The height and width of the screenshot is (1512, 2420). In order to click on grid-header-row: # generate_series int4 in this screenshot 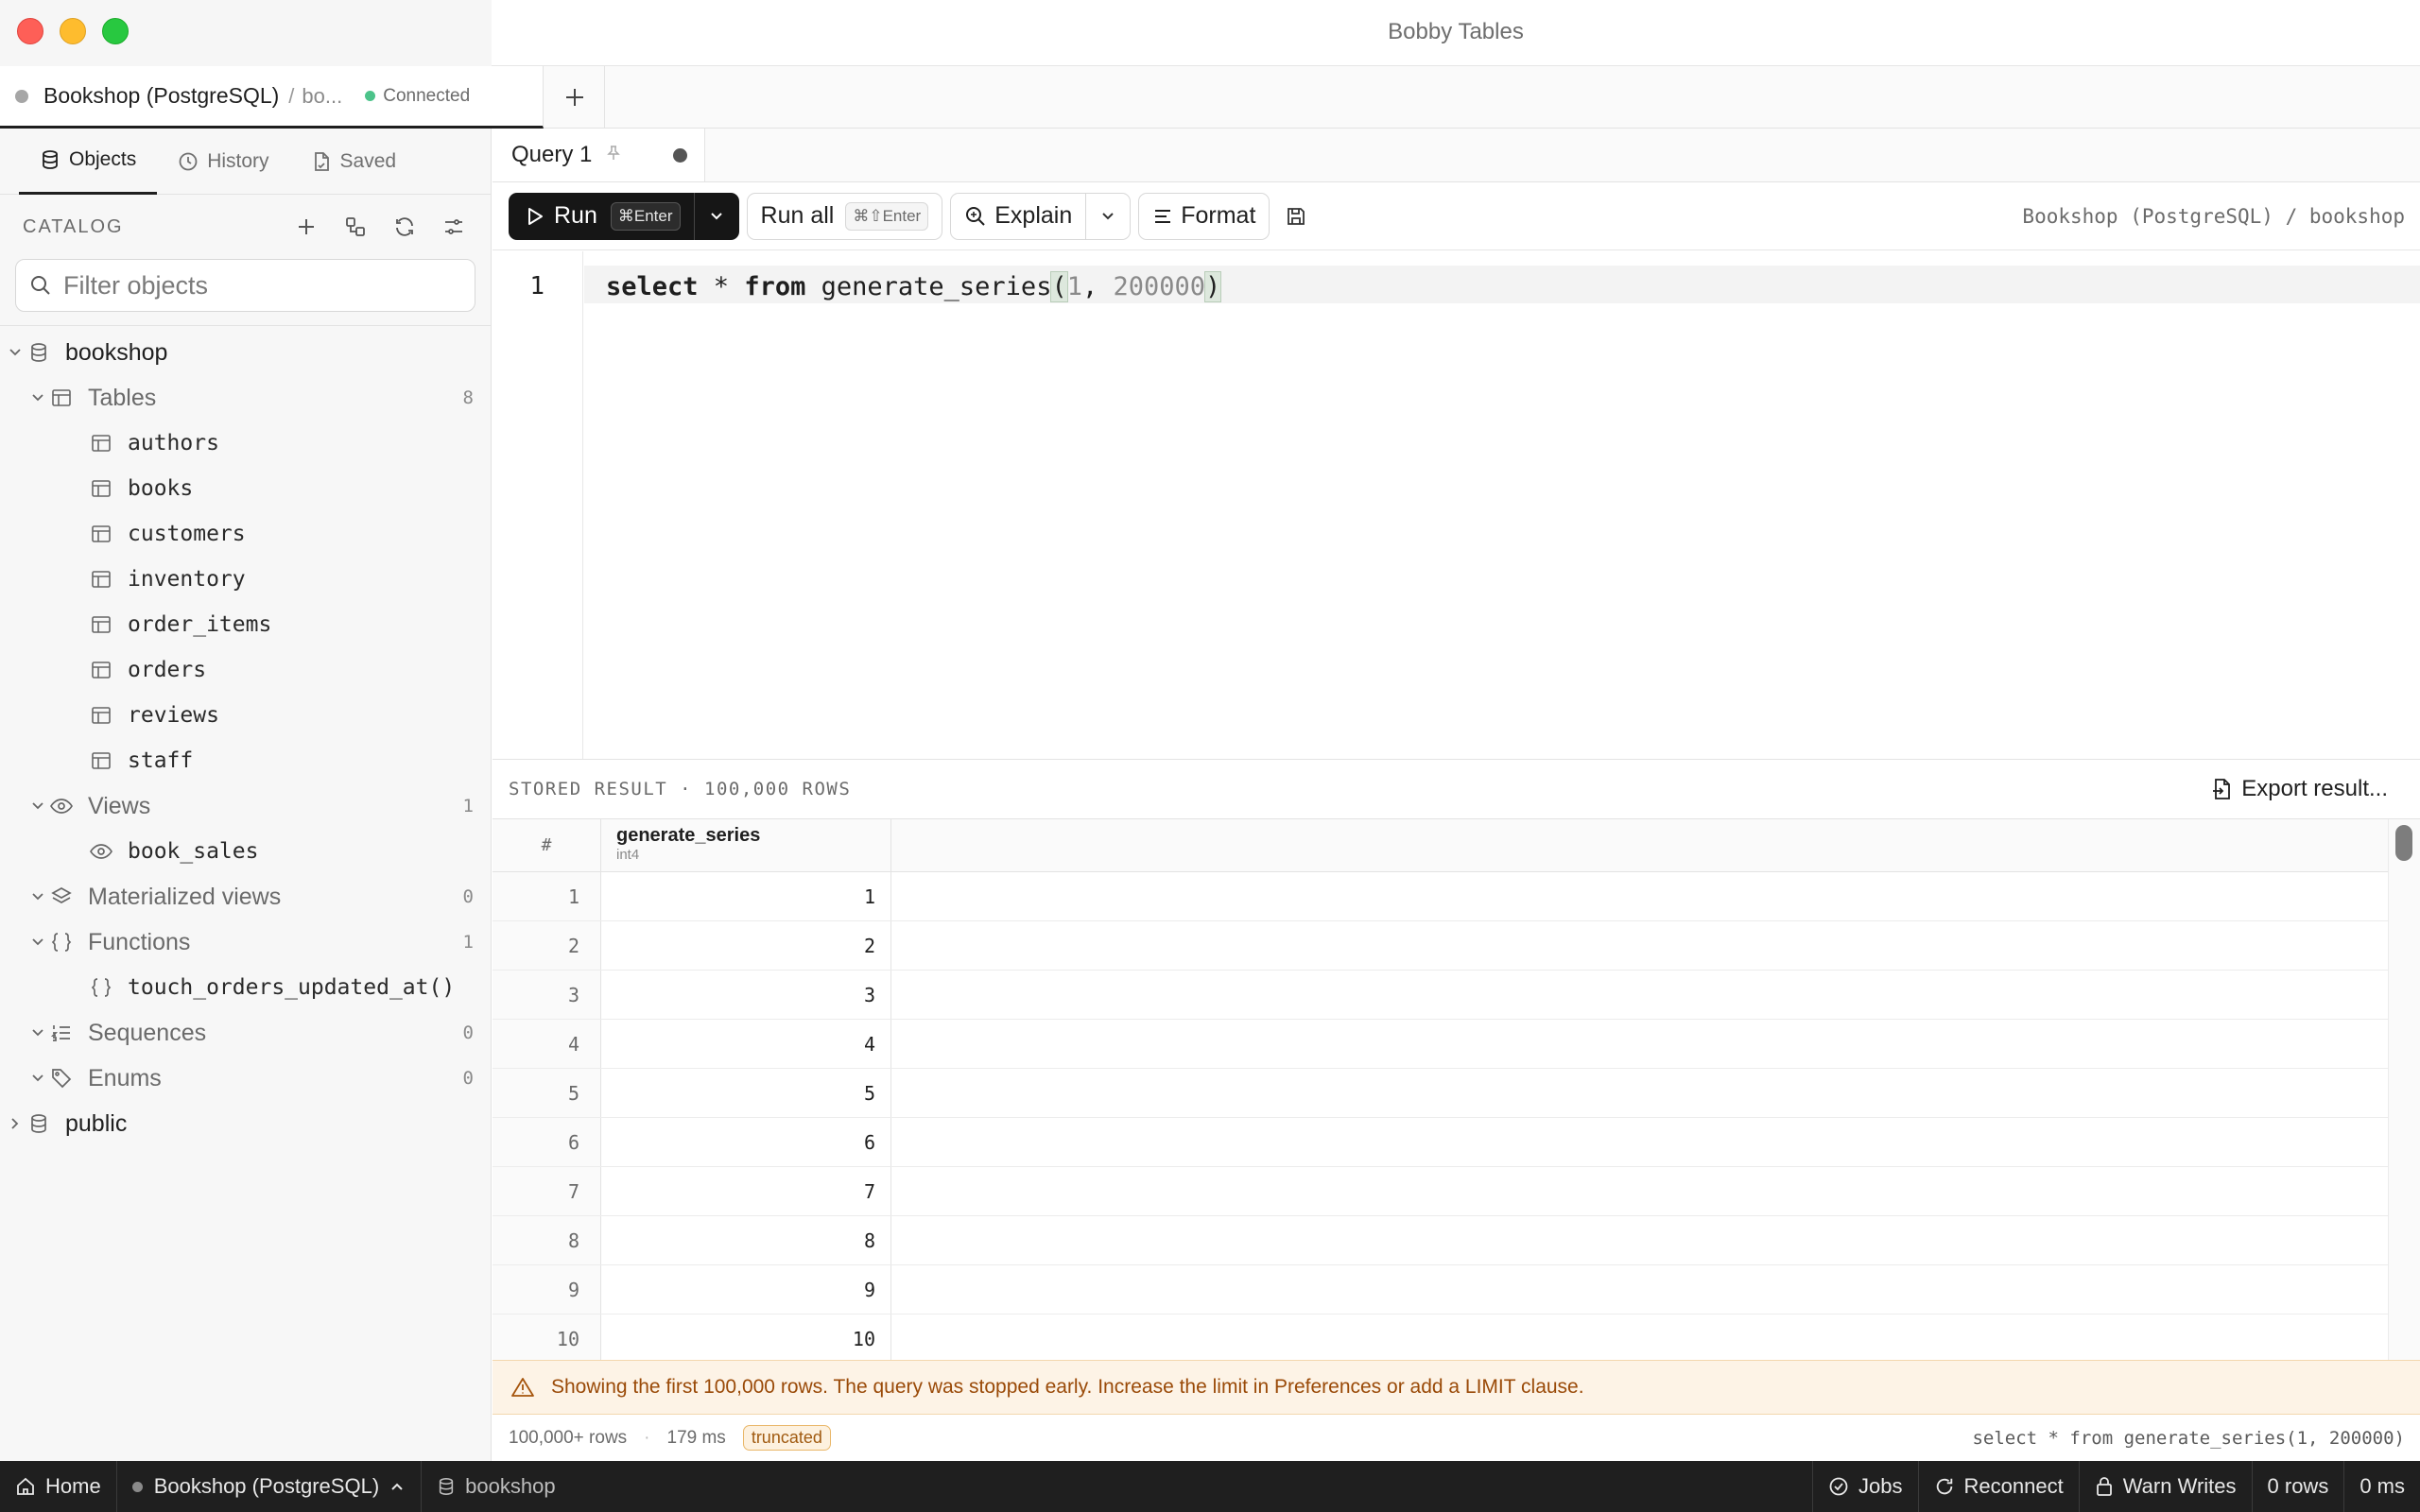, I will do `click(1456, 845)`.